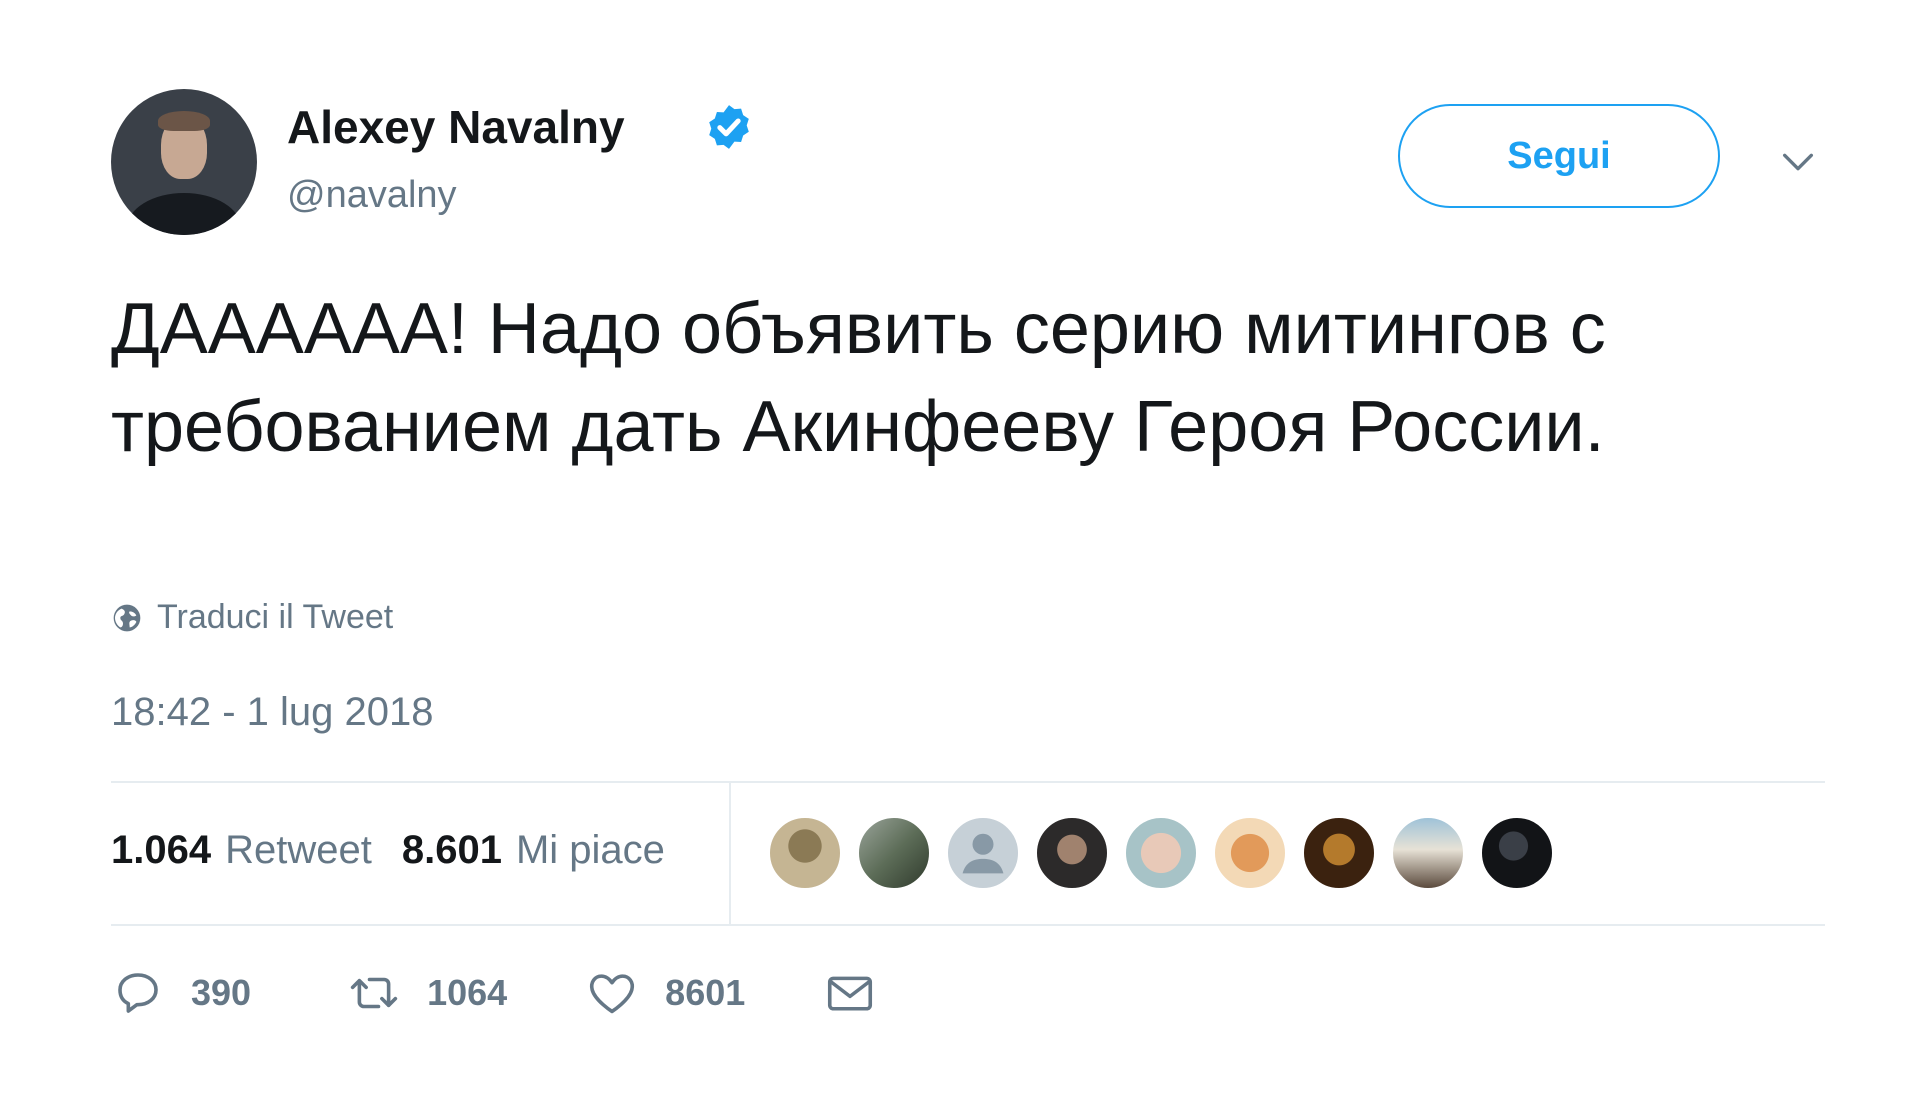 The image size is (1920, 1095). What do you see at coordinates (221, 992) in the screenshot?
I see `reply-count: 390` at bounding box center [221, 992].